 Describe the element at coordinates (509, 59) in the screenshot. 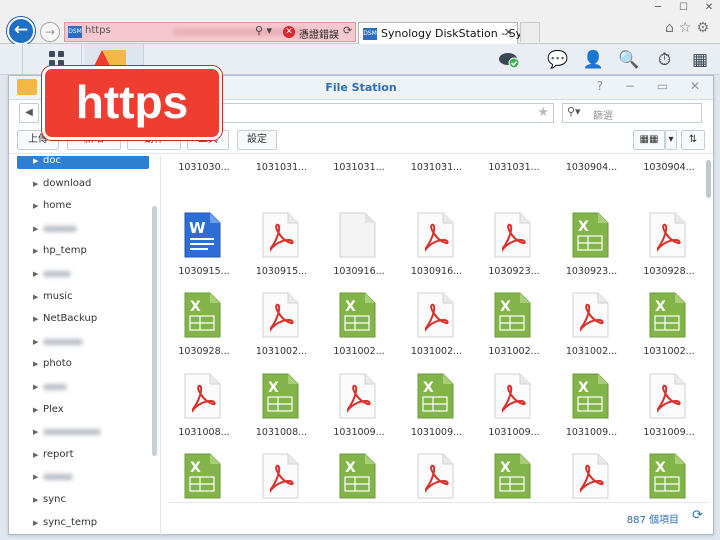

I see `cloud-sync-icon` at that location.